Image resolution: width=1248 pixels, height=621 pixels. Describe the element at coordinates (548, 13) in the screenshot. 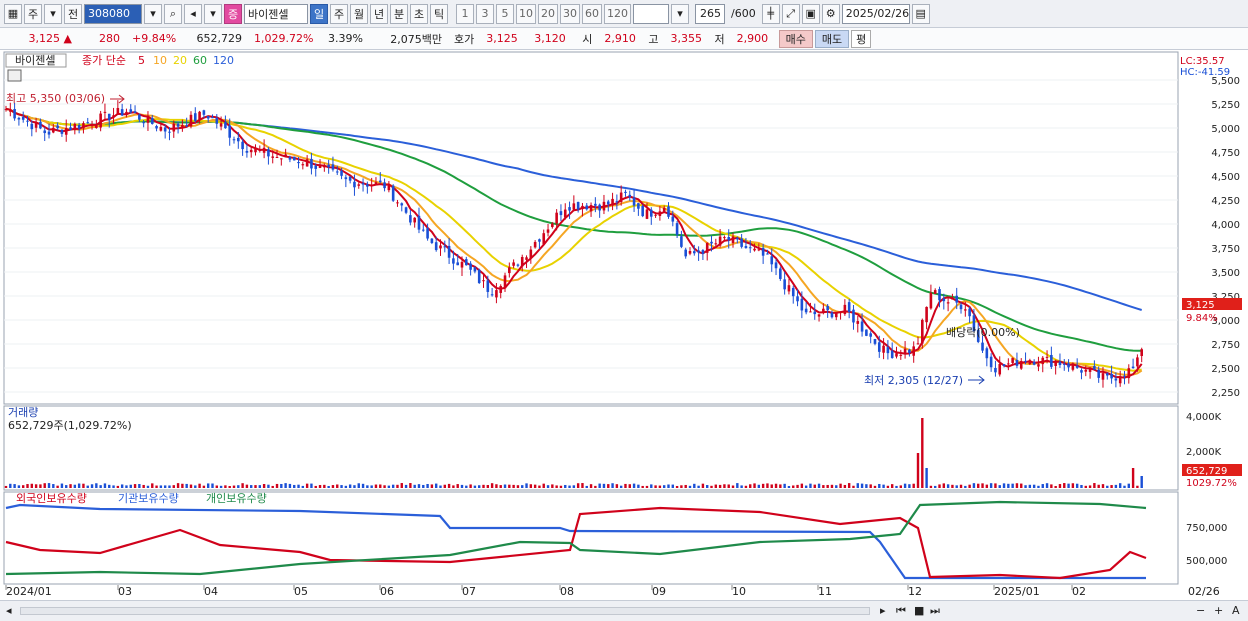

I see `interval-button-20: 20` at that location.